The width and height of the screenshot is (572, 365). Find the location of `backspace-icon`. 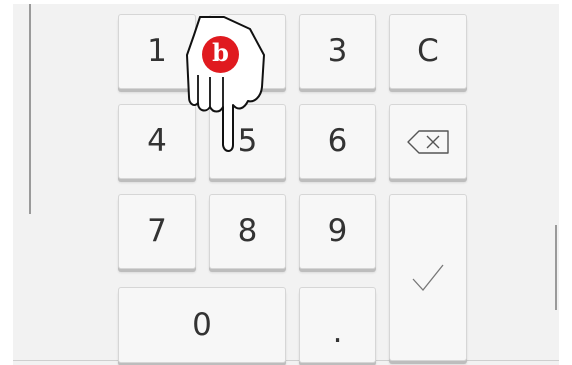

backspace-icon is located at coordinates (428, 141).